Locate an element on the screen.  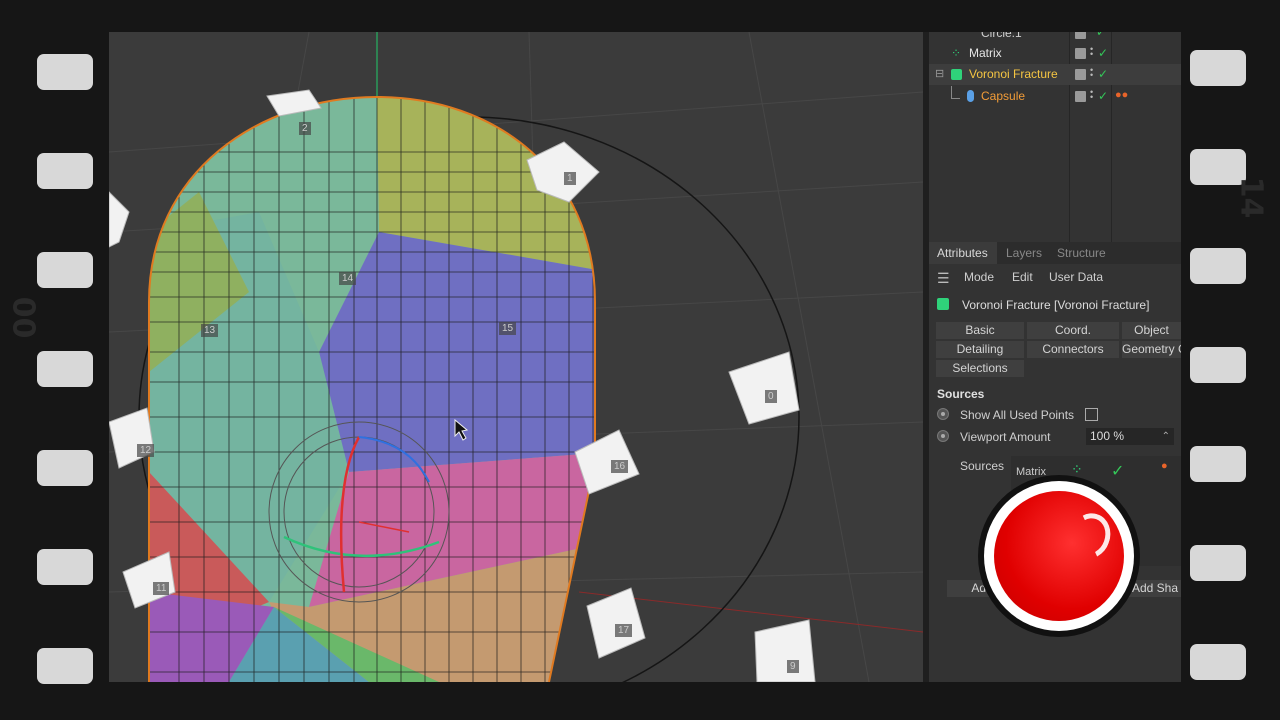
show-all-used-points-checkbox is located at coordinates (1091, 414).